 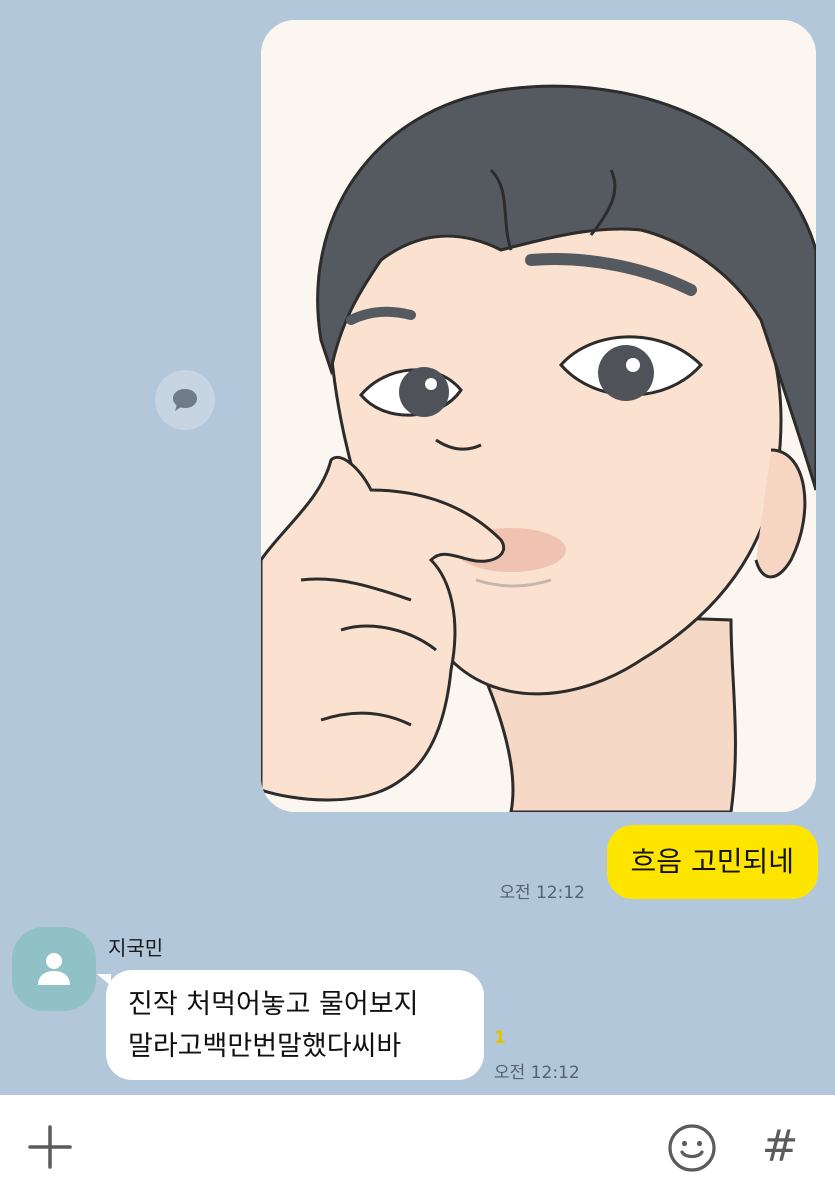 I want to click on plus-icon, so click(x=50, y=1147).